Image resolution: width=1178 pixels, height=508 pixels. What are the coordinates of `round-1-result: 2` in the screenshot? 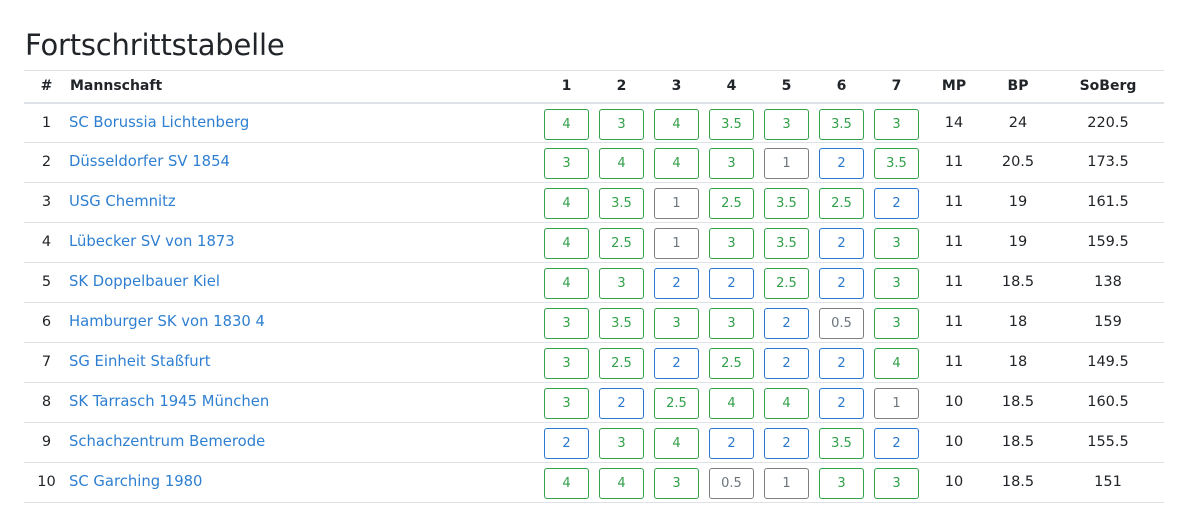 It's located at (566, 443).